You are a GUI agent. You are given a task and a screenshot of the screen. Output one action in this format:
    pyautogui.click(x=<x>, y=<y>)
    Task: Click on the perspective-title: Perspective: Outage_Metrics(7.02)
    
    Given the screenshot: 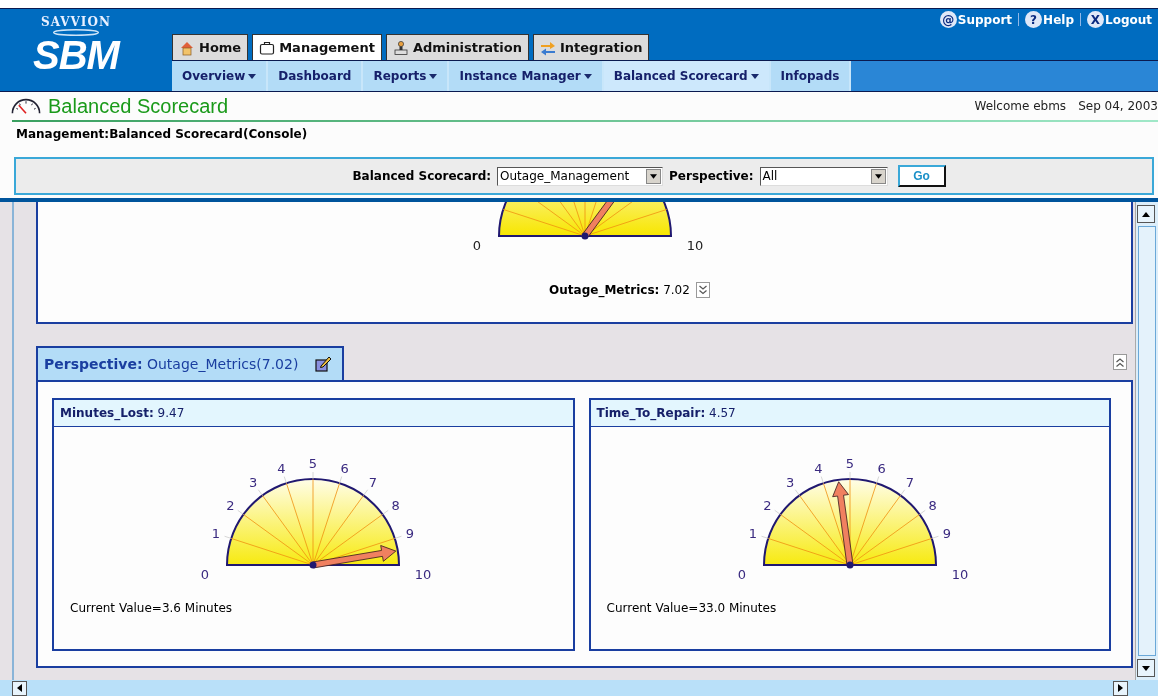 What is the action you would take?
    pyautogui.click(x=171, y=364)
    